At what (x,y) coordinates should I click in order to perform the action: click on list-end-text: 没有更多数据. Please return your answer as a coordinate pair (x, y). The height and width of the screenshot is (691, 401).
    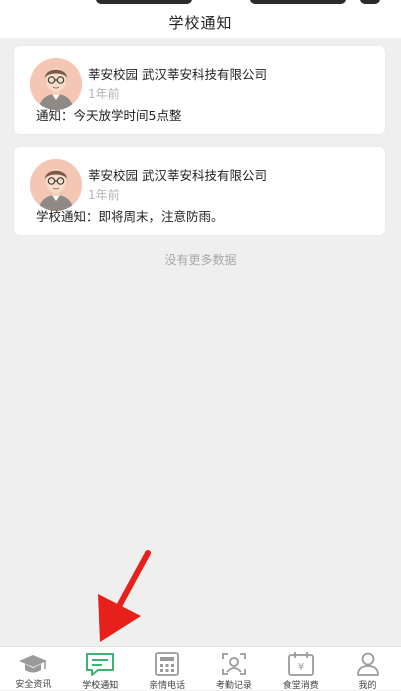
    Looking at the image, I should click on (200, 260).